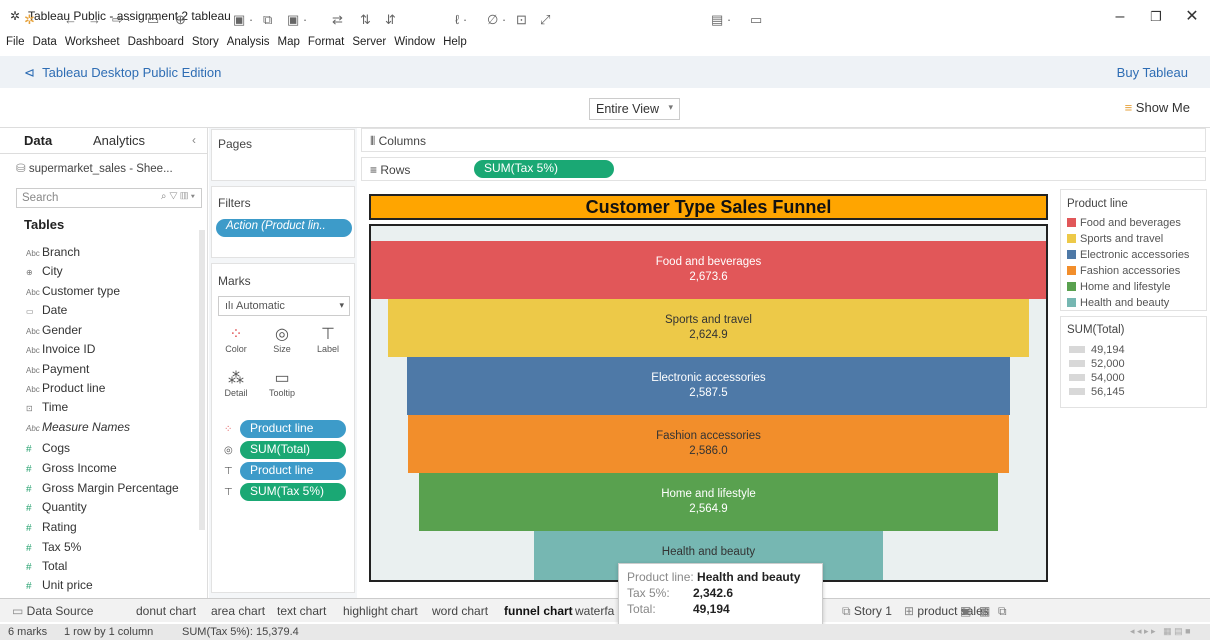 The image size is (1210, 640). What do you see at coordinates (544, 169) in the screenshot?
I see `rows-pill-sum-tax: SUM(Tax 5%)` at bounding box center [544, 169].